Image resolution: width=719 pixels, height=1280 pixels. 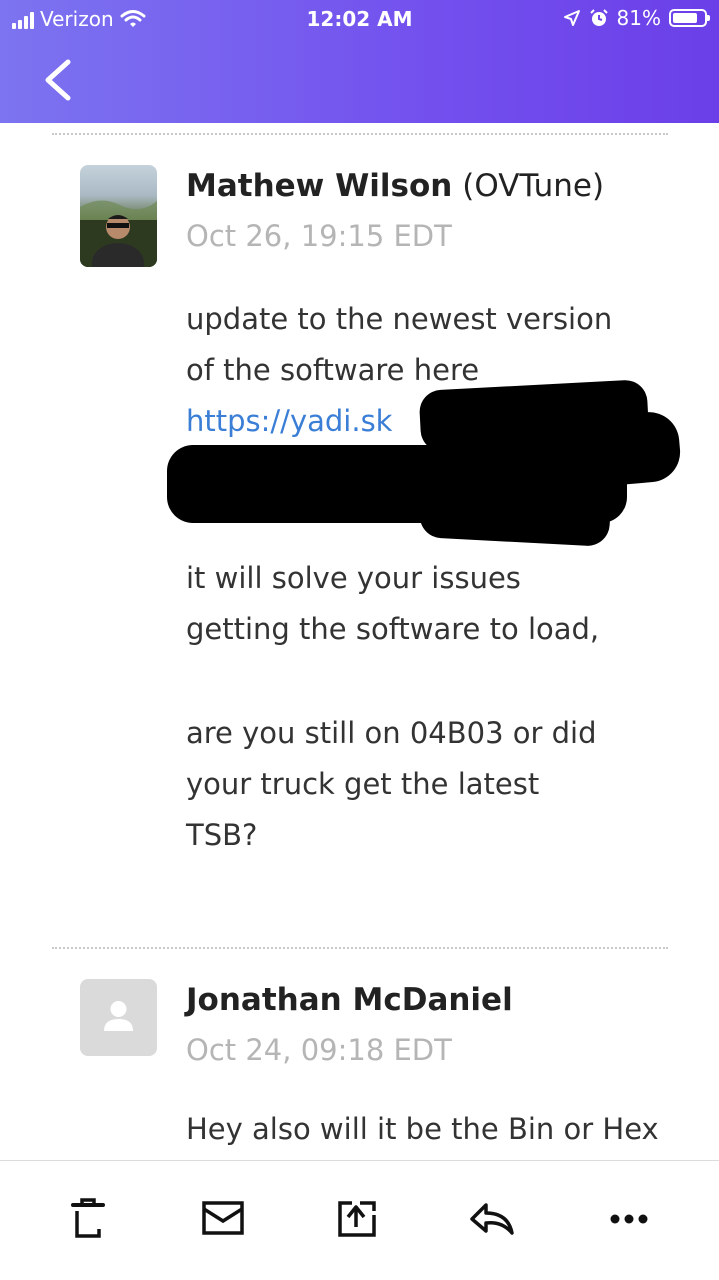 I want to click on sender: Jonathan McDaniel, so click(x=349, y=1000).